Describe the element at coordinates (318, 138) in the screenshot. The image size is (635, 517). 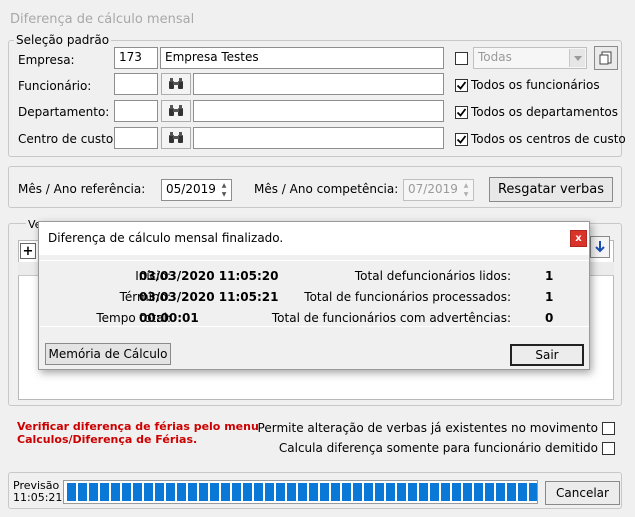
I see `centro-custo-name-input` at that location.